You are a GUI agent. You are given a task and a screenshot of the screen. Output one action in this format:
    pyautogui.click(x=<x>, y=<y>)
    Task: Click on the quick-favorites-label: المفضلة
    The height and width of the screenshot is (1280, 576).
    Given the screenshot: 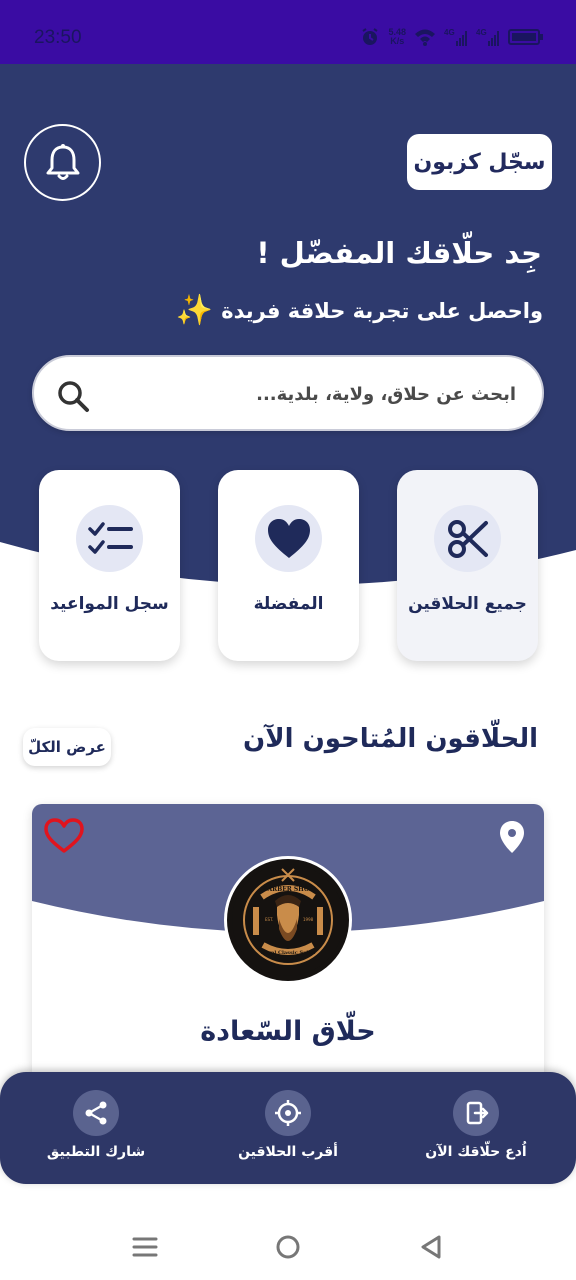 What is the action you would take?
    pyautogui.click(x=288, y=604)
    